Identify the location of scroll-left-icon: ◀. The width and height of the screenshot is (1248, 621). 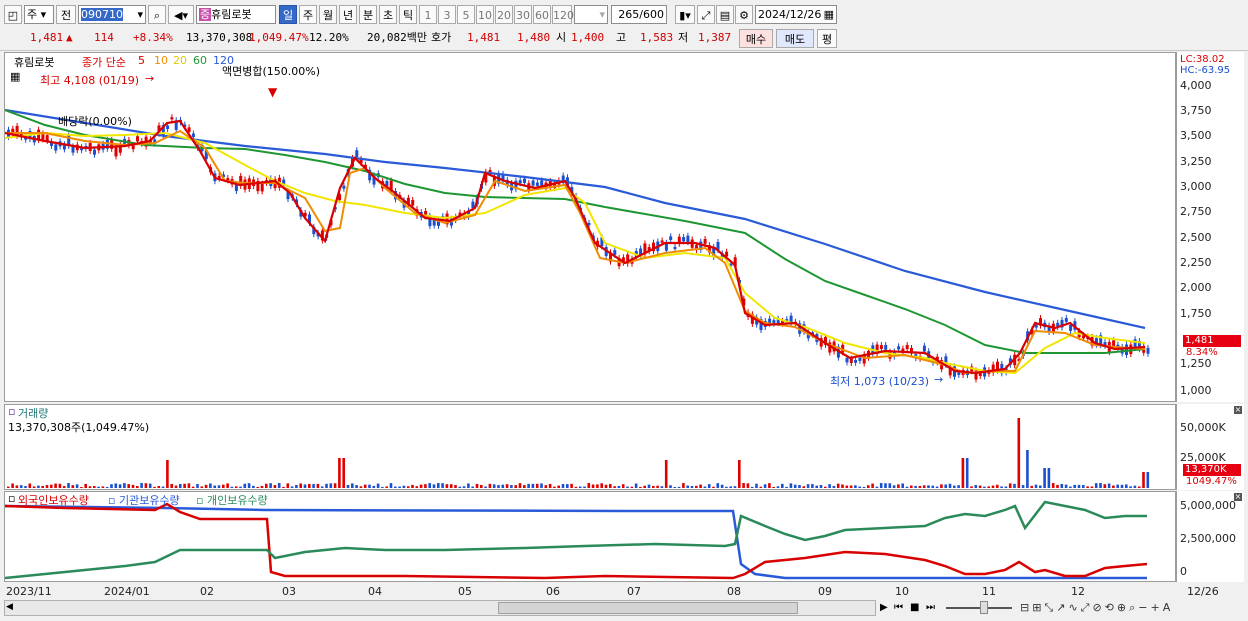
(9, 607).